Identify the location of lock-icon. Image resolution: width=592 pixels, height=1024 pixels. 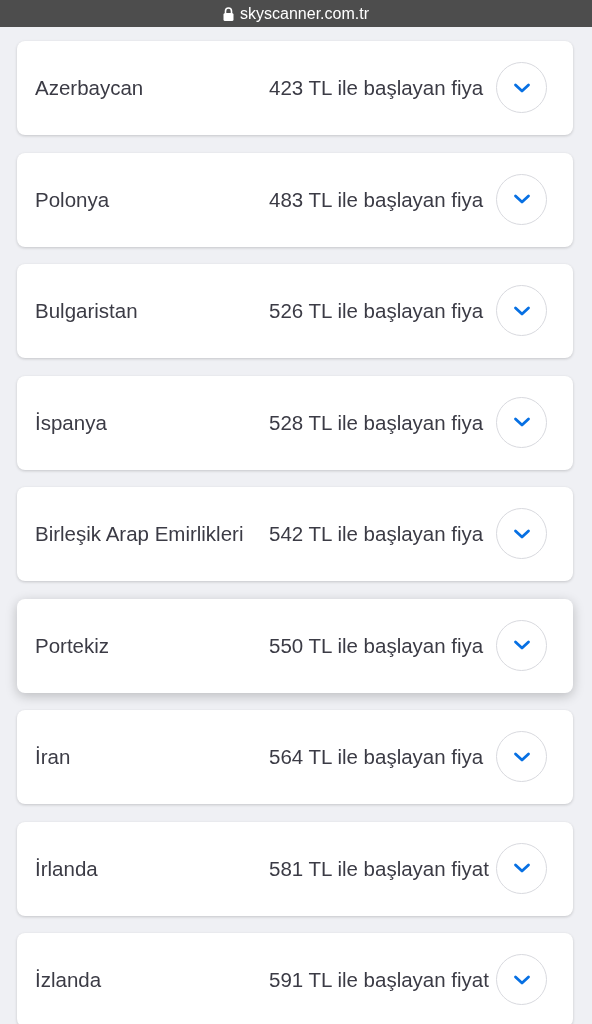
(229, 13).